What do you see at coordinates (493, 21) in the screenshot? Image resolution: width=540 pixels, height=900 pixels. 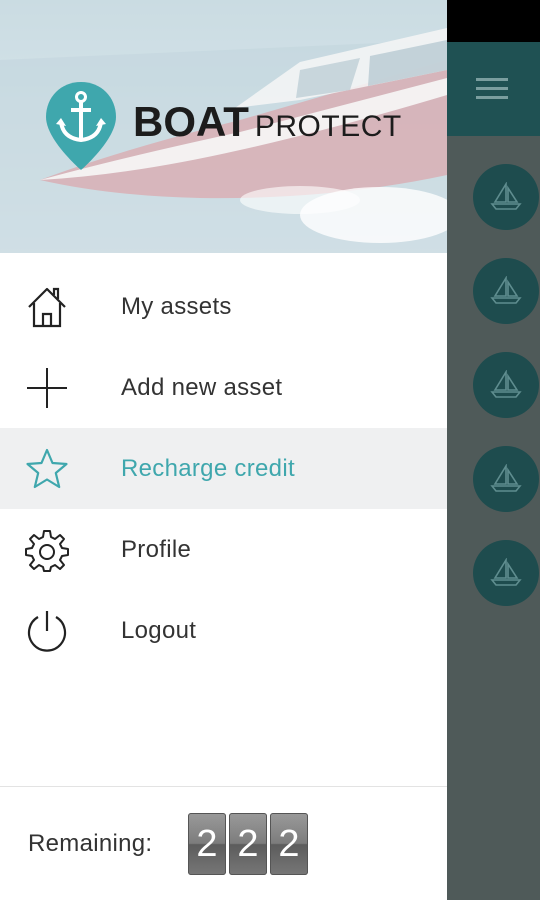 I see `status-bar` at bounding box center [493, 21].